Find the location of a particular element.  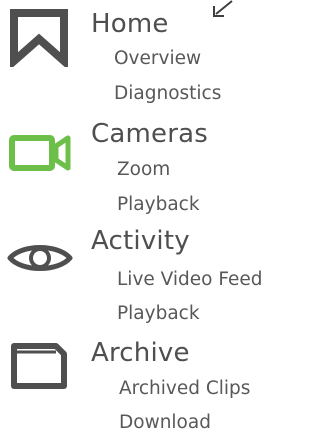

folder-icon is located at coordinates (39, 366).